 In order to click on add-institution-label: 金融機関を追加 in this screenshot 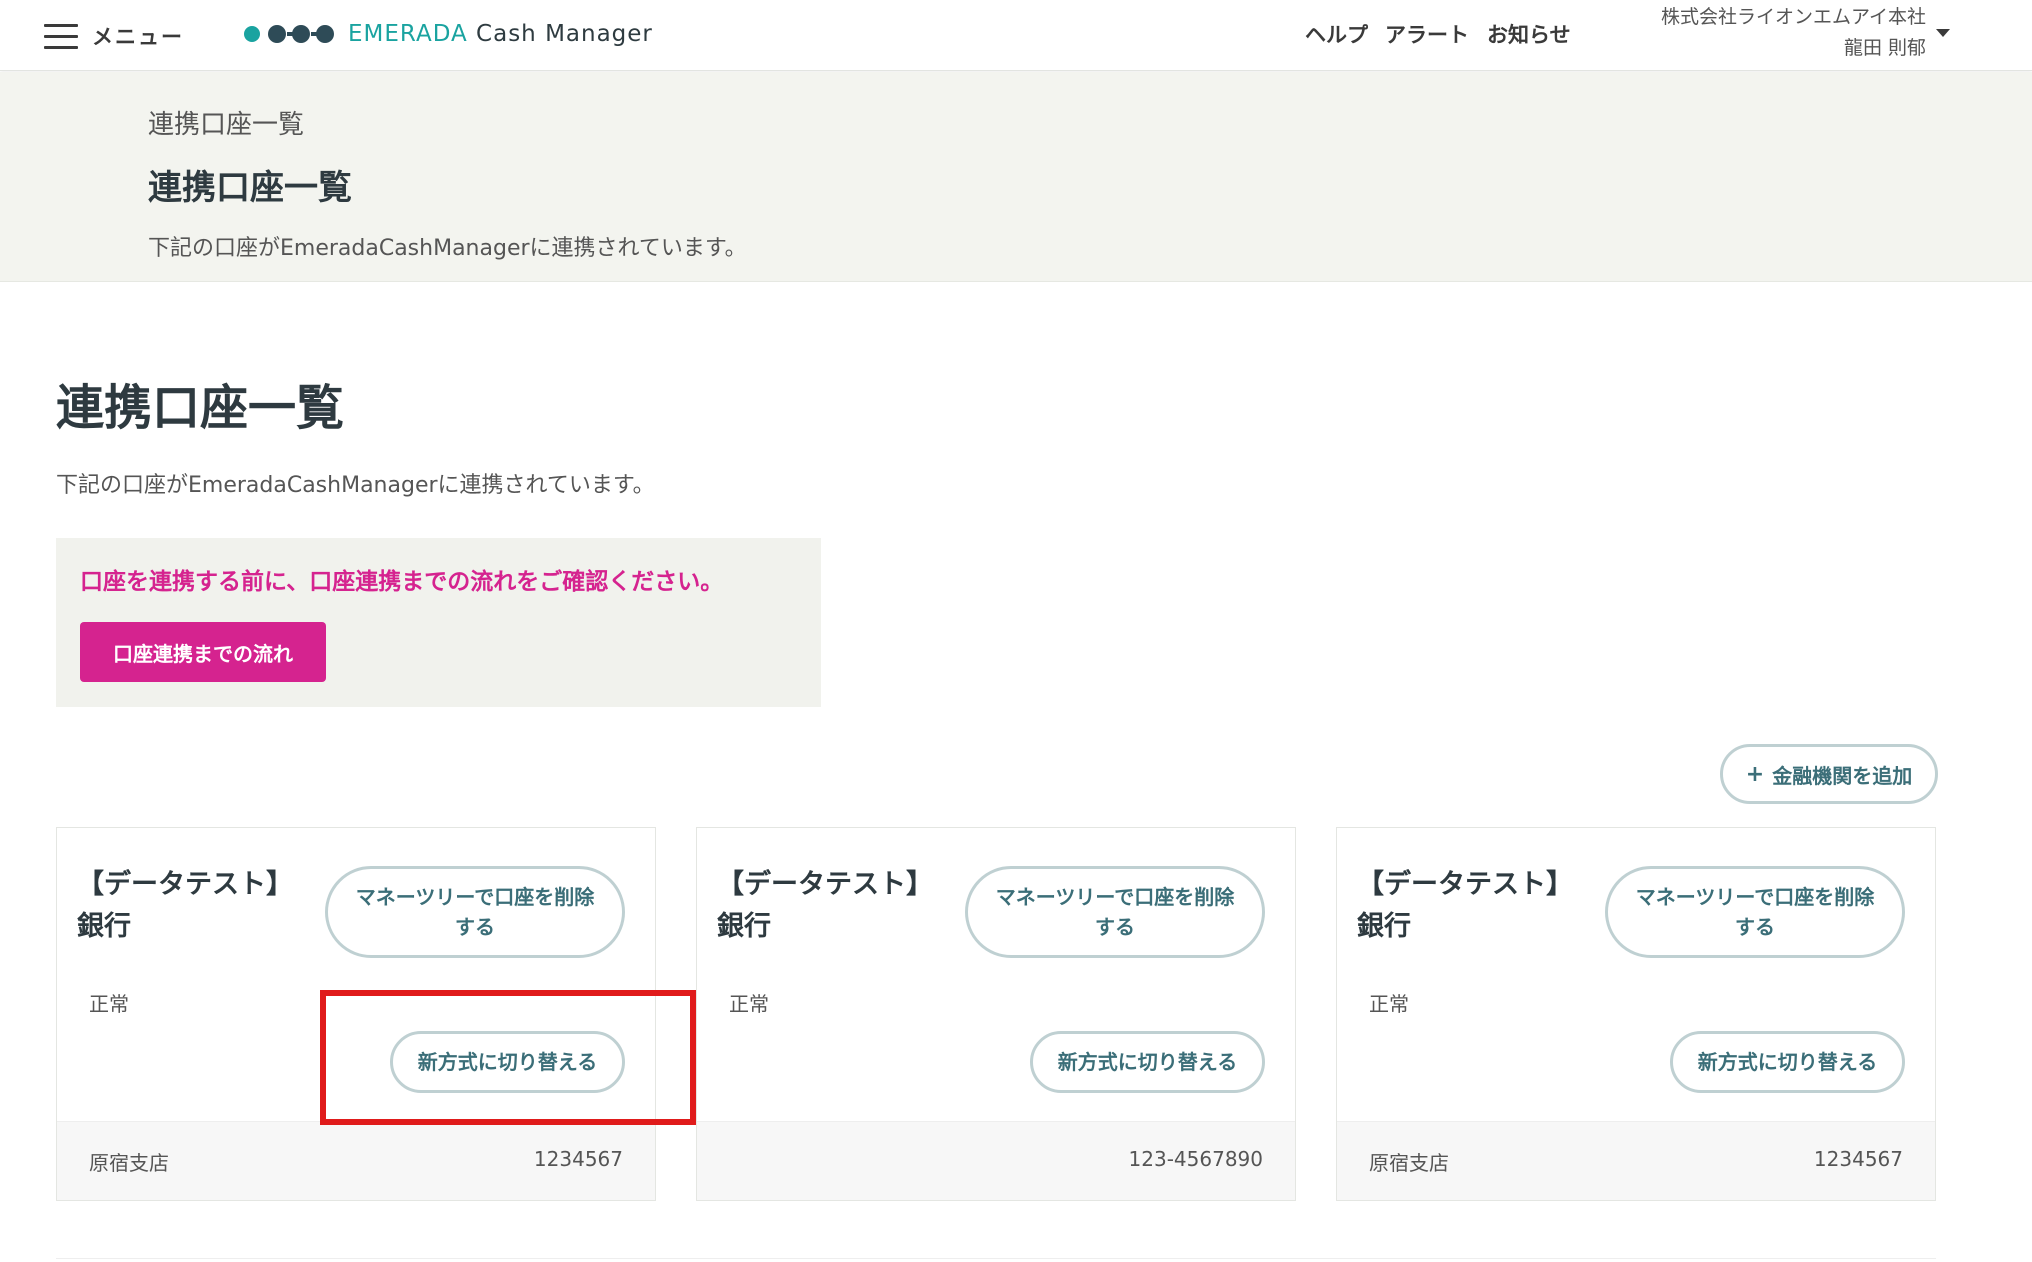, I will do `click(1842, 775)`.